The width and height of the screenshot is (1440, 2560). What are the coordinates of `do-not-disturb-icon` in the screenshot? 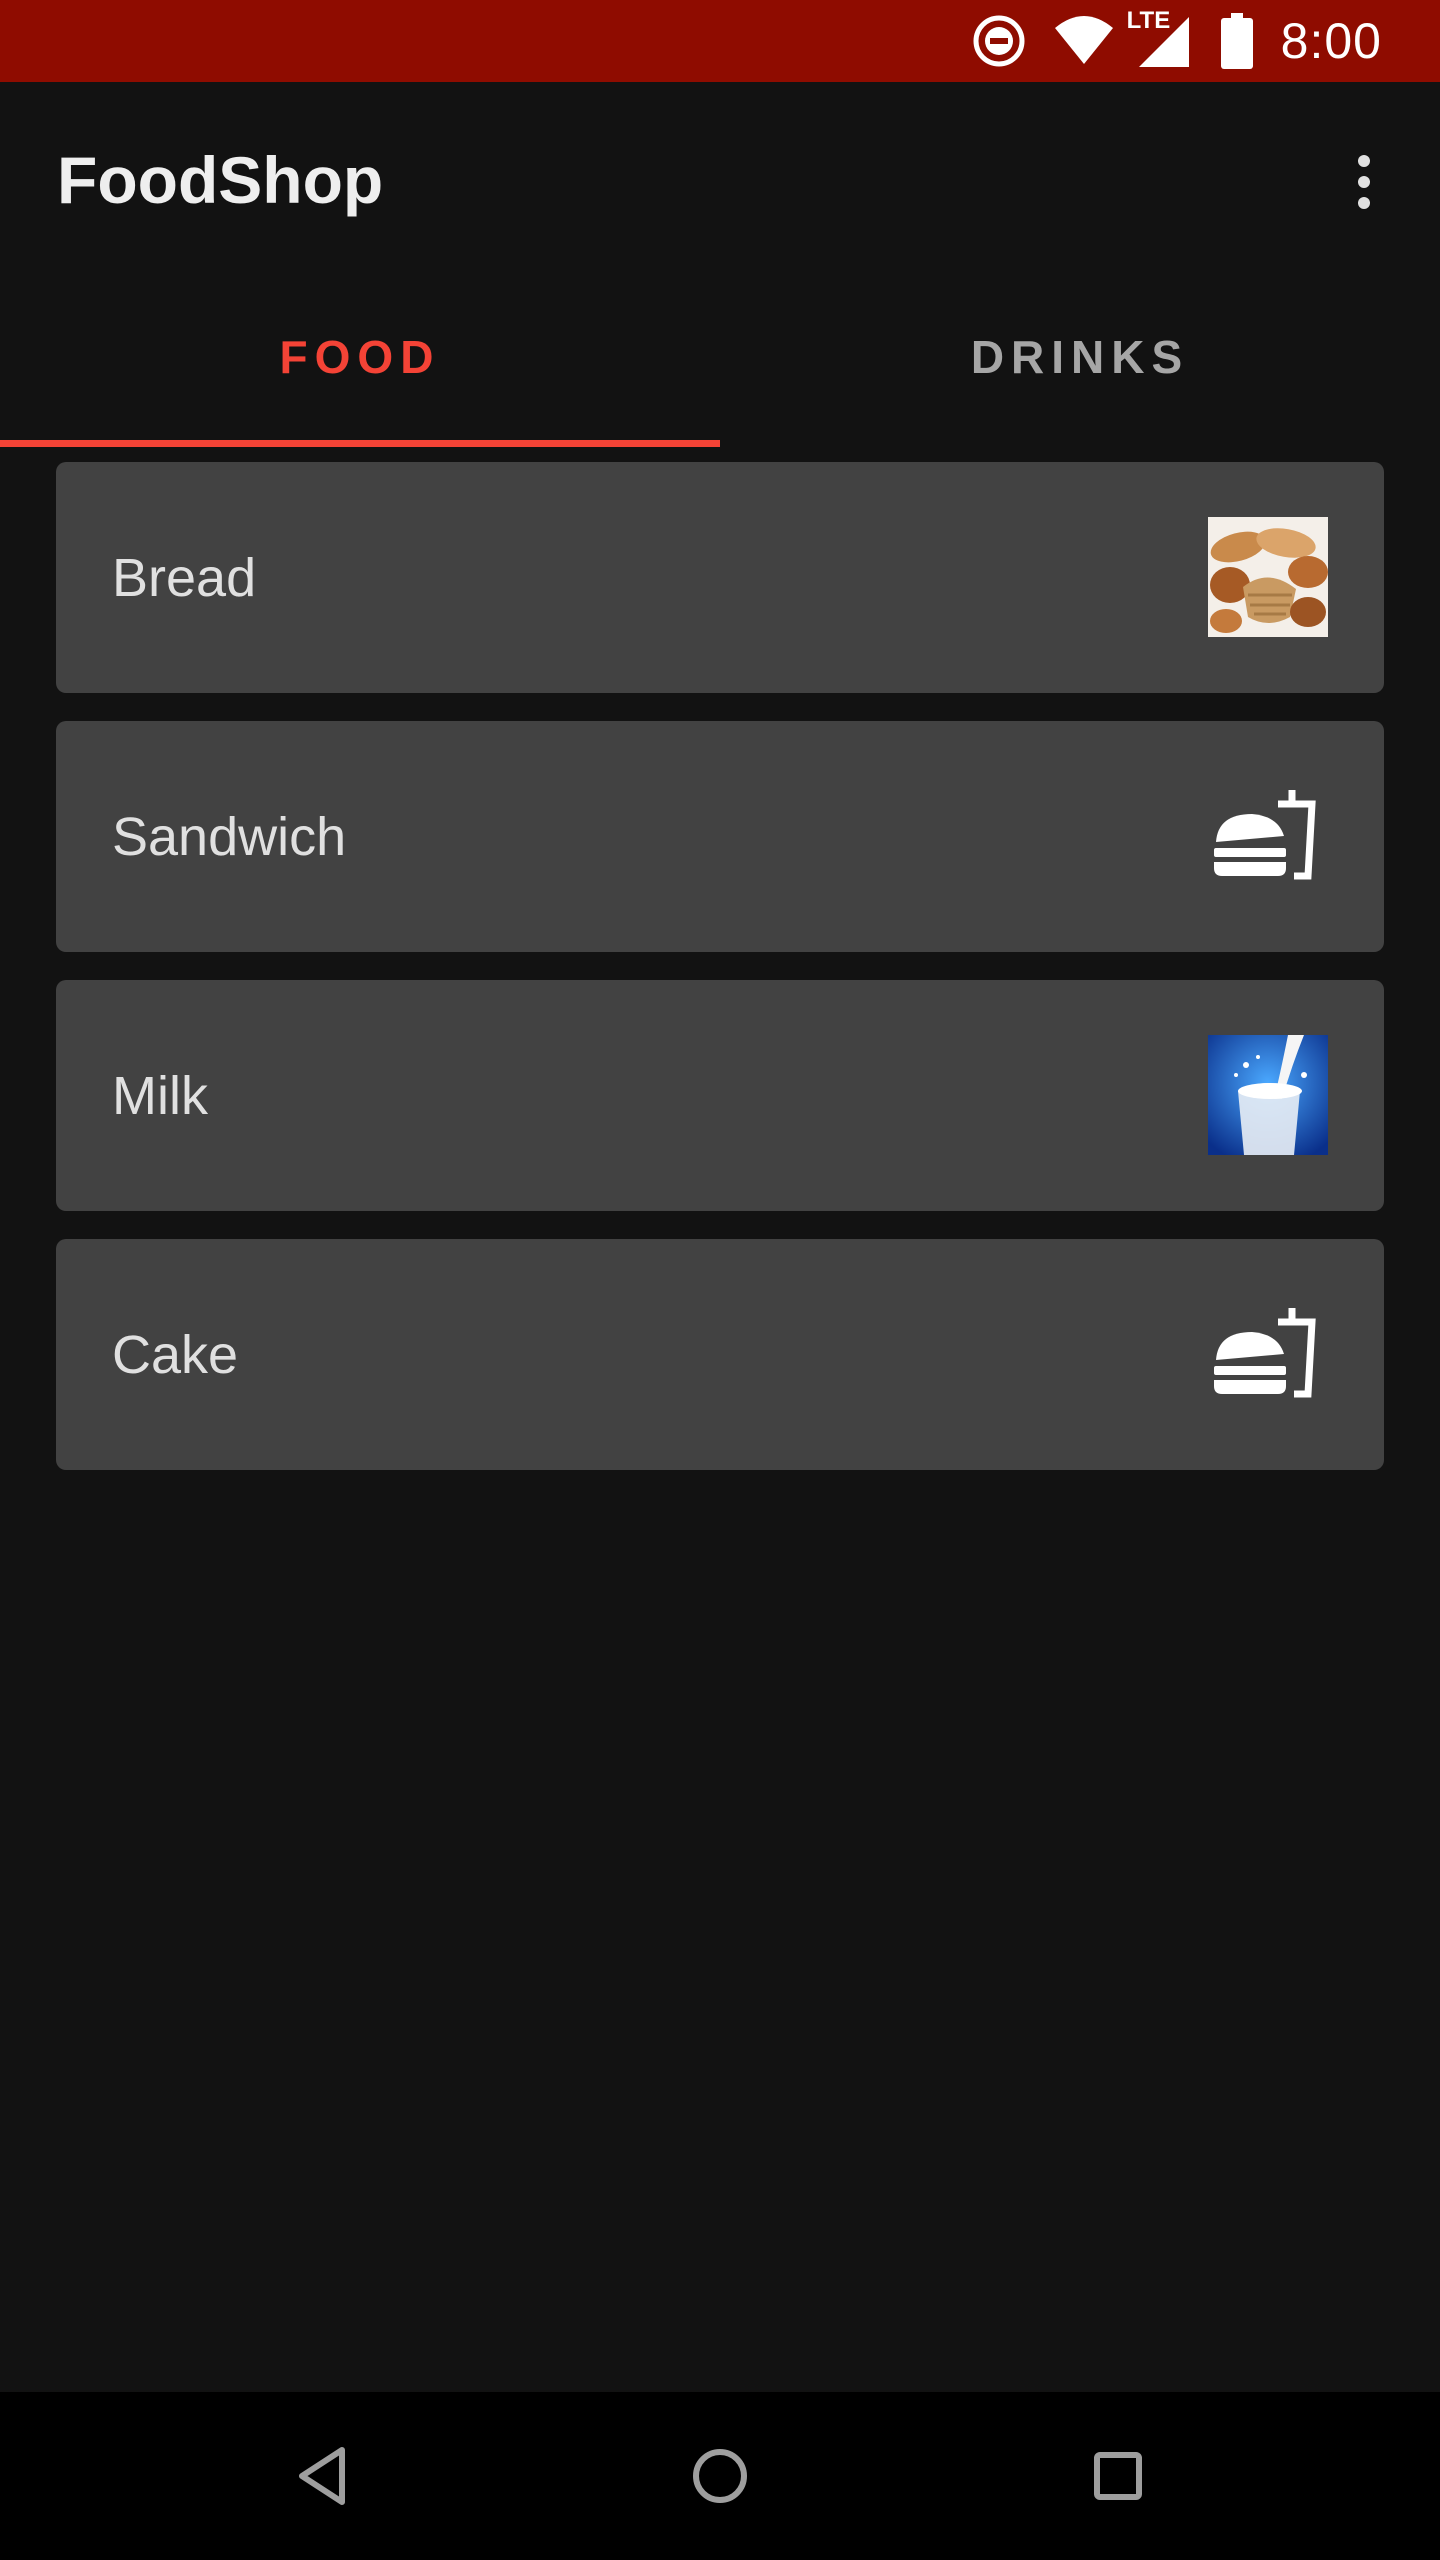 It's located at (999, 41).